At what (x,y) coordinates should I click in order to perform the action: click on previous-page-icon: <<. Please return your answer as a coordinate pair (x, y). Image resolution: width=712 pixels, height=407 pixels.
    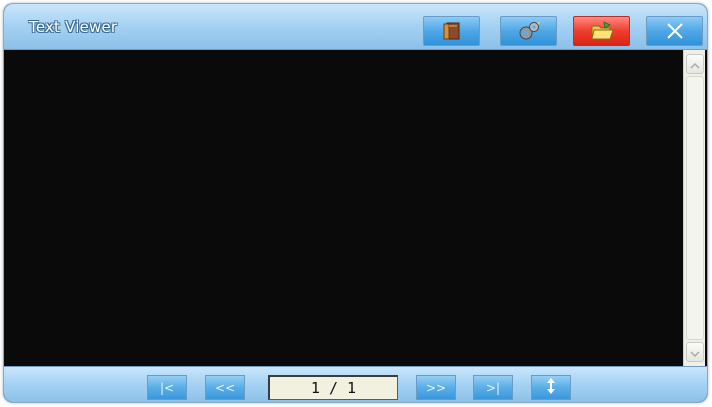
    Looking at the image, I should click on (225, 387).